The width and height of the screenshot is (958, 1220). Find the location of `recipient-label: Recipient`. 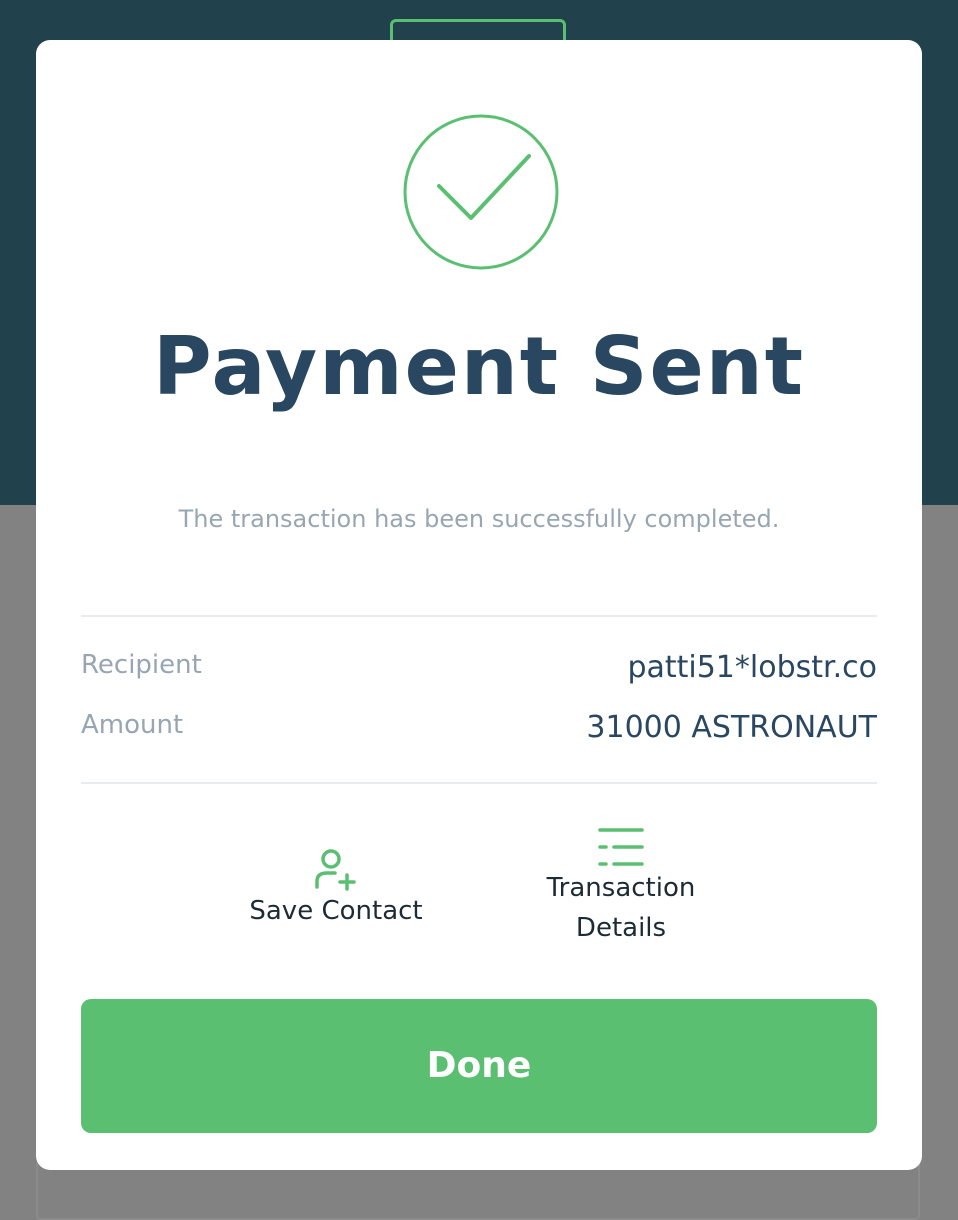

recipient-label: Recipient is located at coordinates (141, 665).